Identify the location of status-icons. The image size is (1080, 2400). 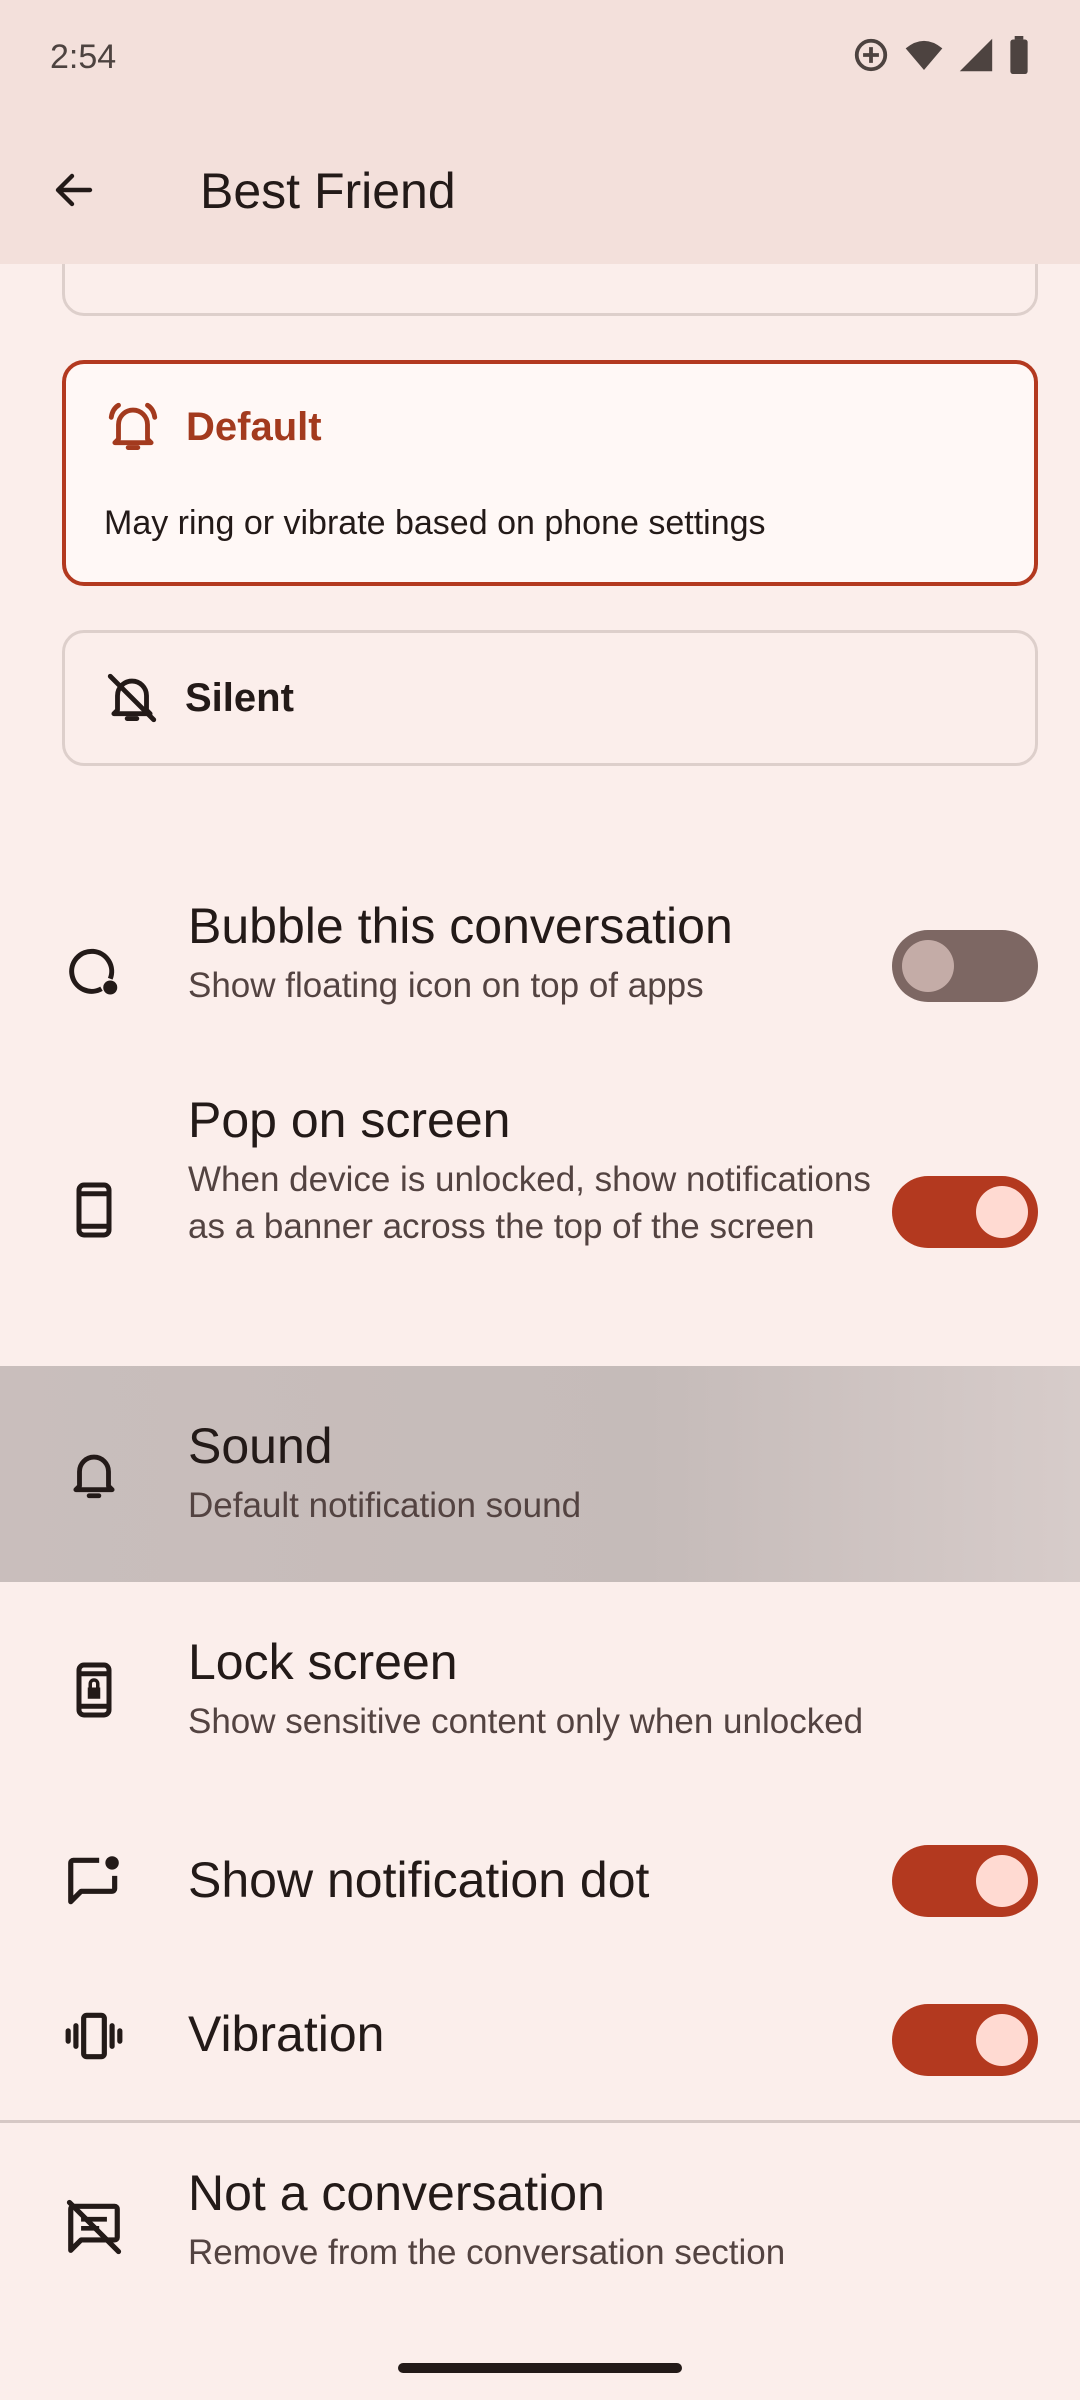
(941, 55).